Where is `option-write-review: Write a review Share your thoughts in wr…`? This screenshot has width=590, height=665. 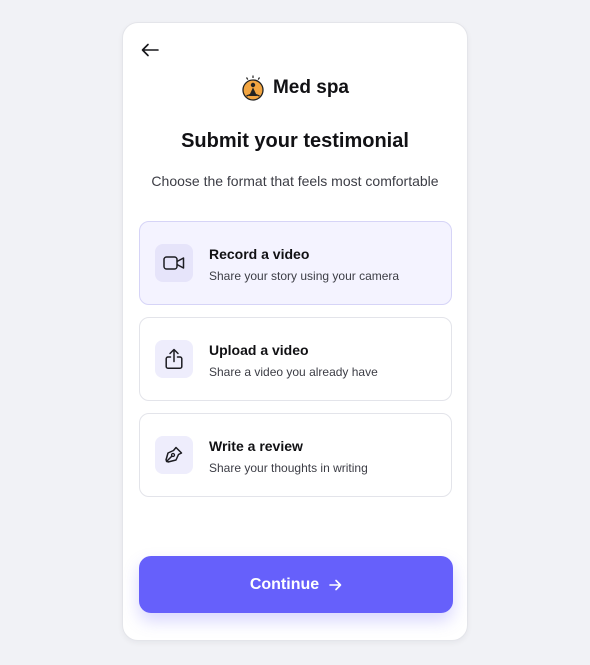 option-write-review: Write a review Share your thoughts in wr… is located at coordinates (295, 455).